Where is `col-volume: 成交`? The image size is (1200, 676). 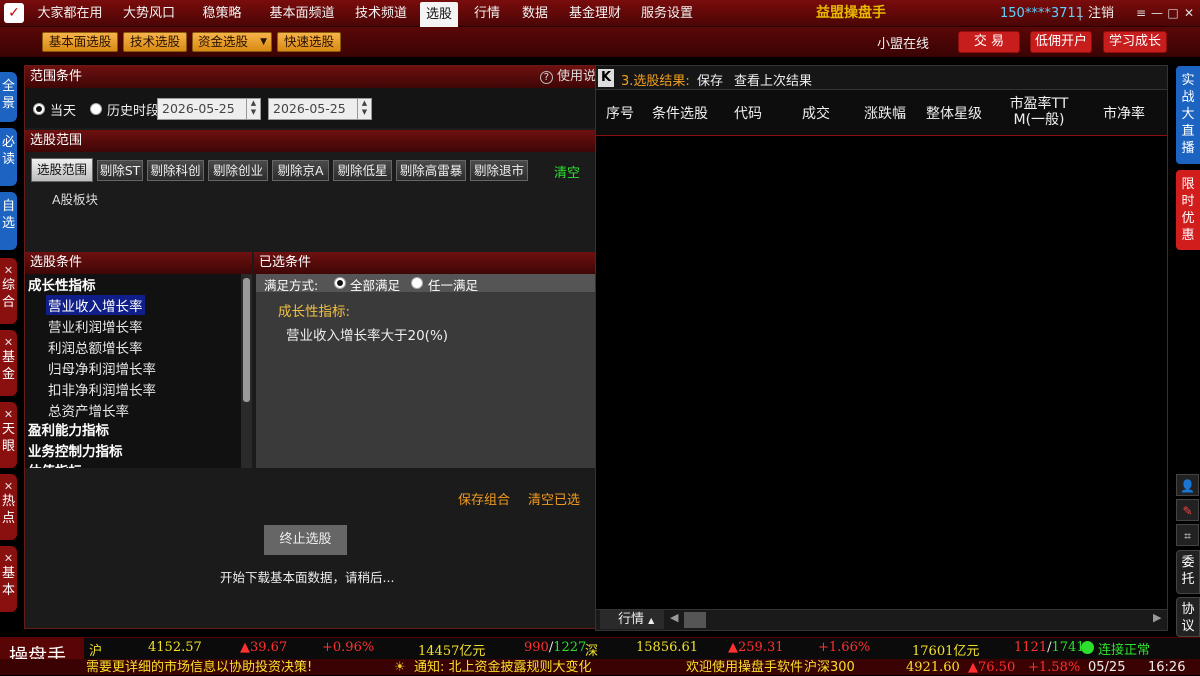
col-volume: 成交 is located at coordinates (816, 114).